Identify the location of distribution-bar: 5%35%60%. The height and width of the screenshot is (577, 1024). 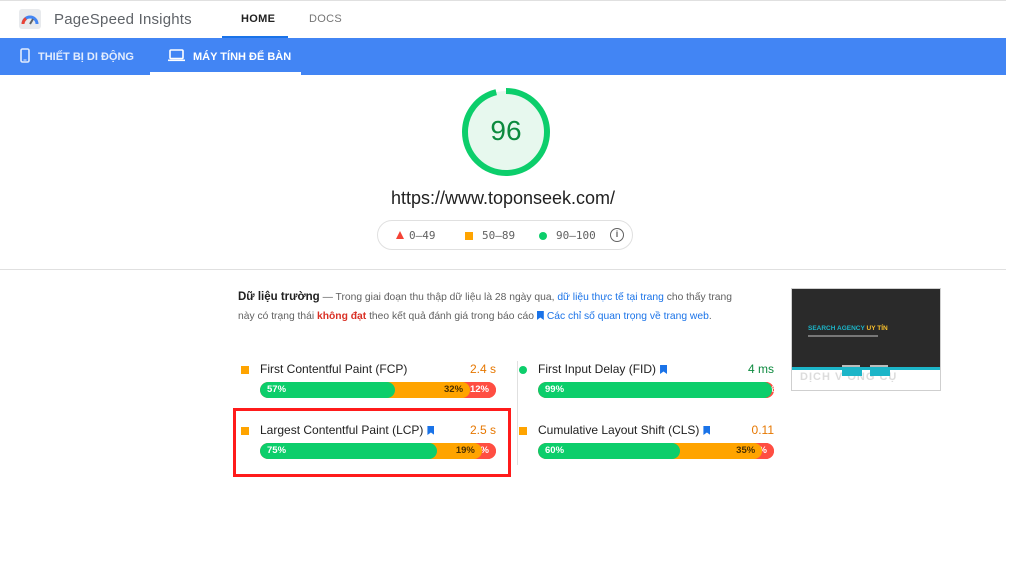
(656, 451).